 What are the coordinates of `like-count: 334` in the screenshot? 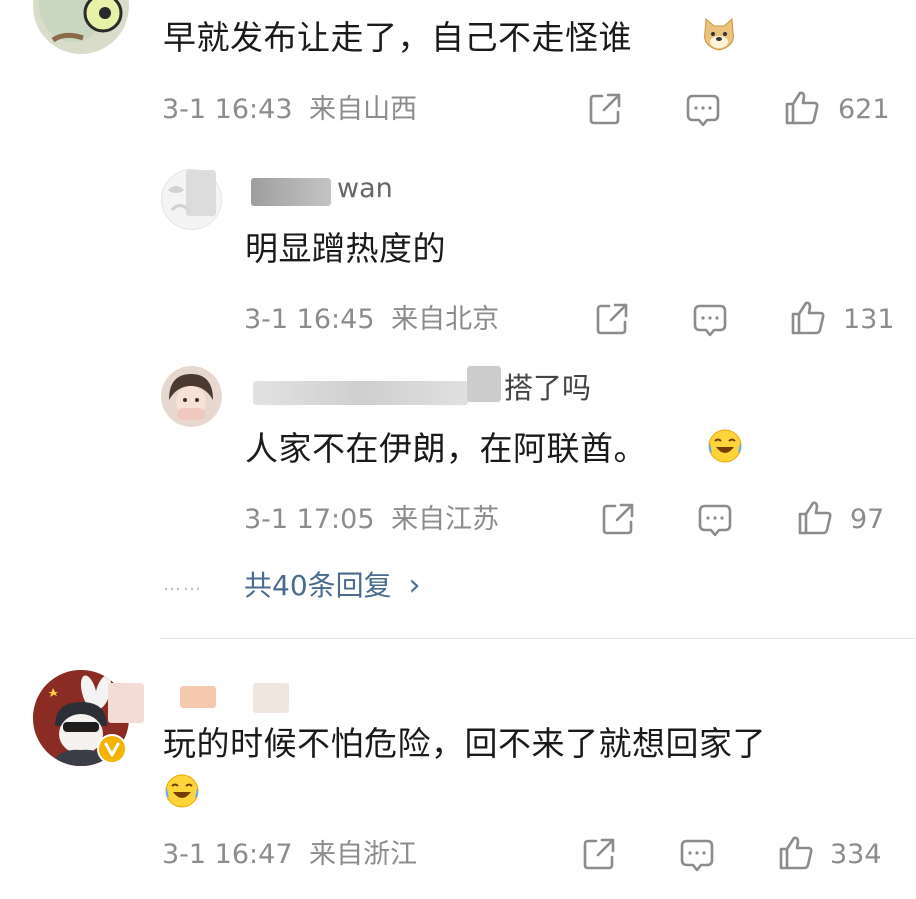 It's located at (856, 854).